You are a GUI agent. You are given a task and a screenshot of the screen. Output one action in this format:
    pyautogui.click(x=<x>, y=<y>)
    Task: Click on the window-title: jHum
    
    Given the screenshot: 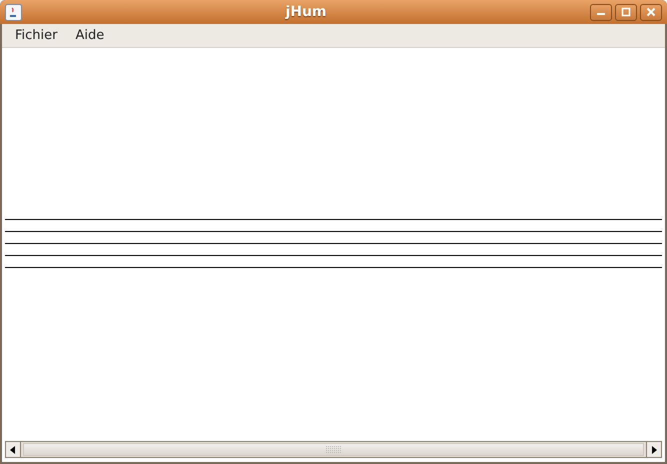 What is the action you would take?
    pyautogui.click(x=306, y=12)
    